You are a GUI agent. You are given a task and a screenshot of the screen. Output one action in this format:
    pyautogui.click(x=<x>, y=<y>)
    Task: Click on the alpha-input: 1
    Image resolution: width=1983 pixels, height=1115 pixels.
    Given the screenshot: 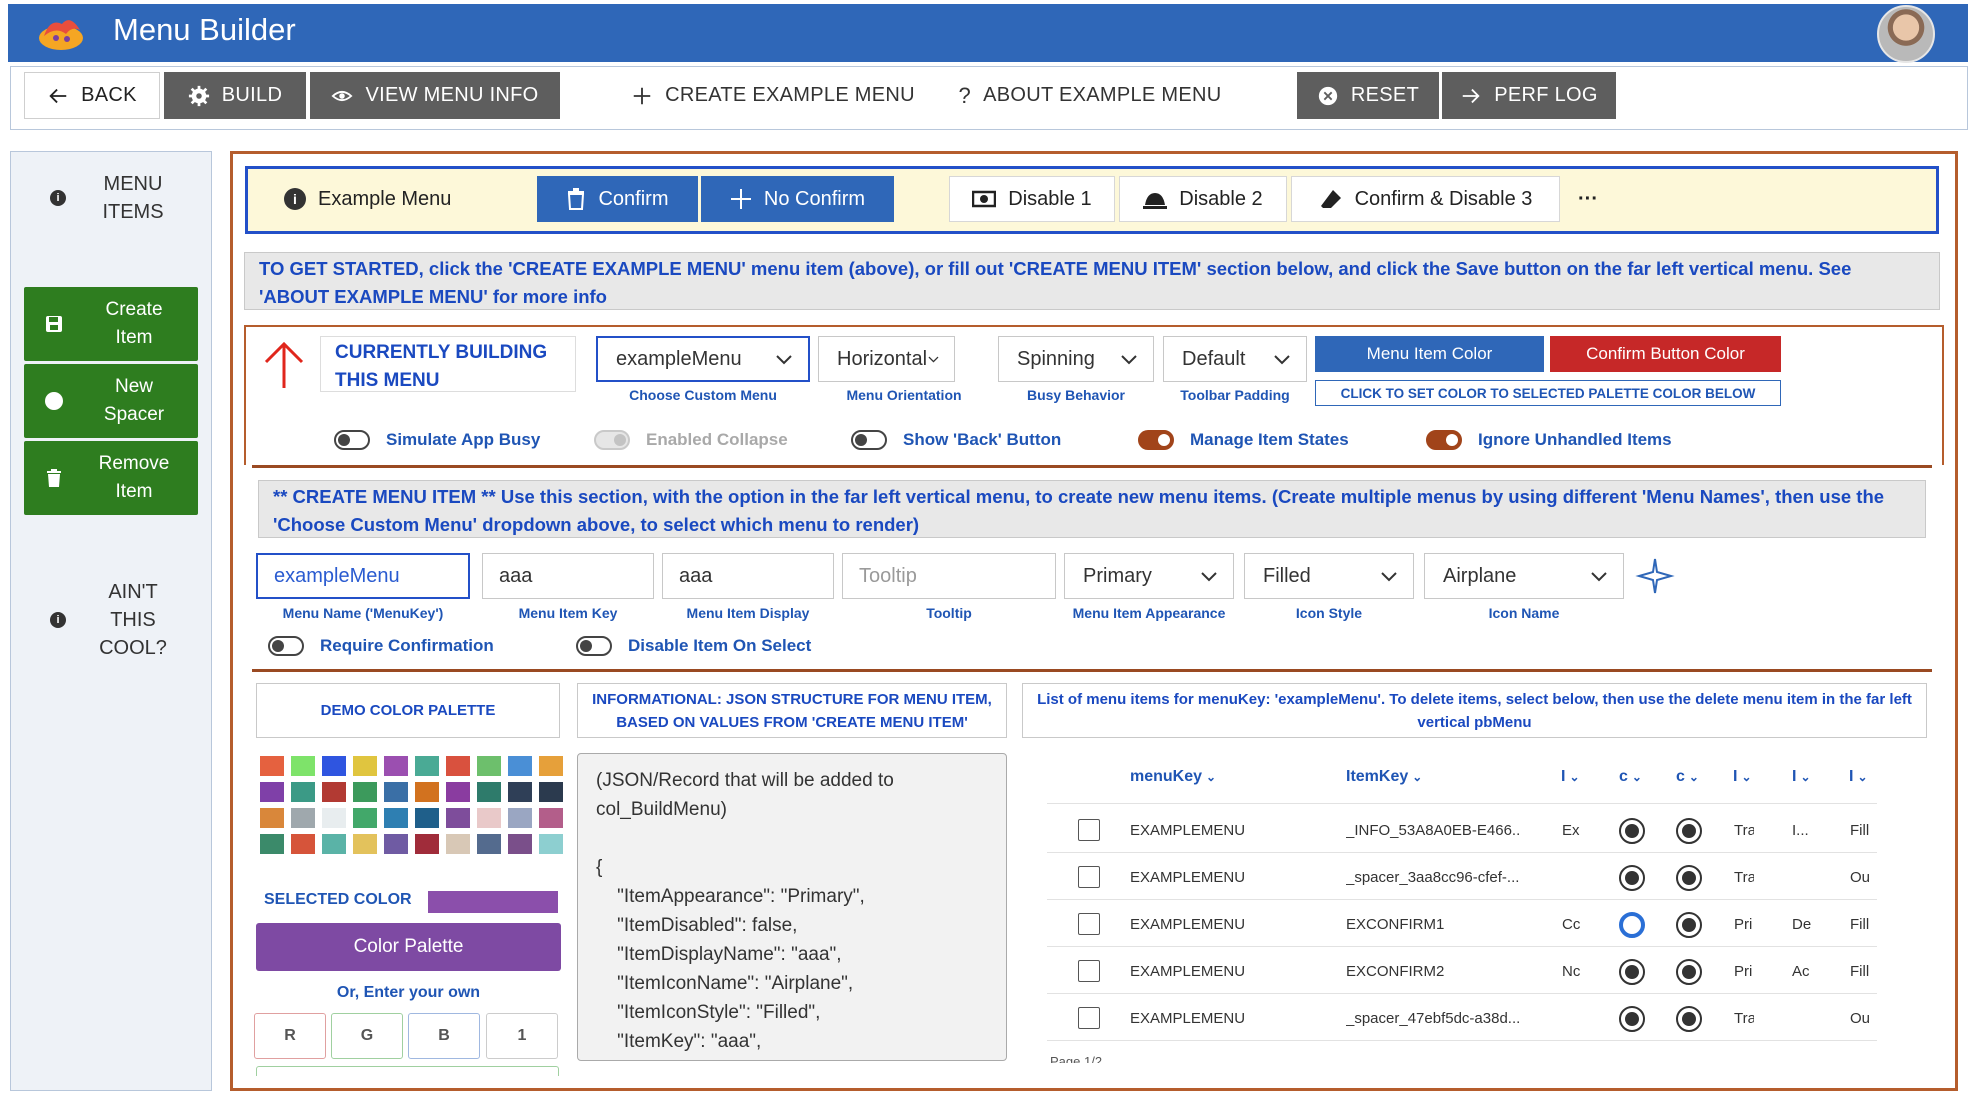 What is the action you would take?
    pyautogui.click(x=522, y=1036)
    